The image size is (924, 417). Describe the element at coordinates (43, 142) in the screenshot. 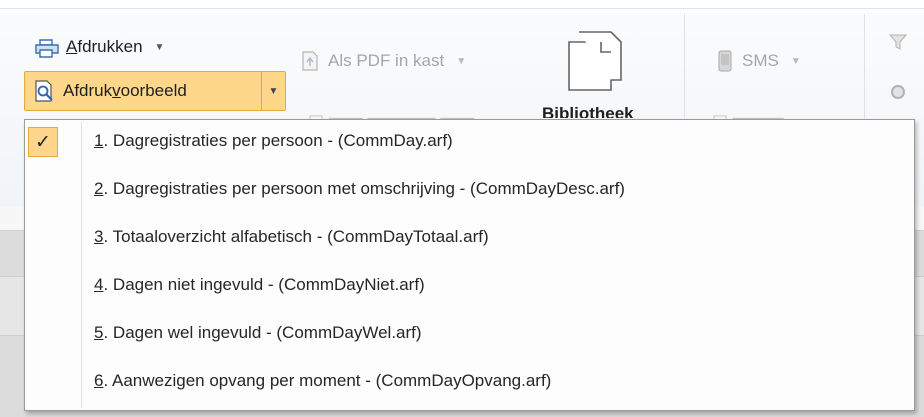

I see `check-icon: ✓` at that location.